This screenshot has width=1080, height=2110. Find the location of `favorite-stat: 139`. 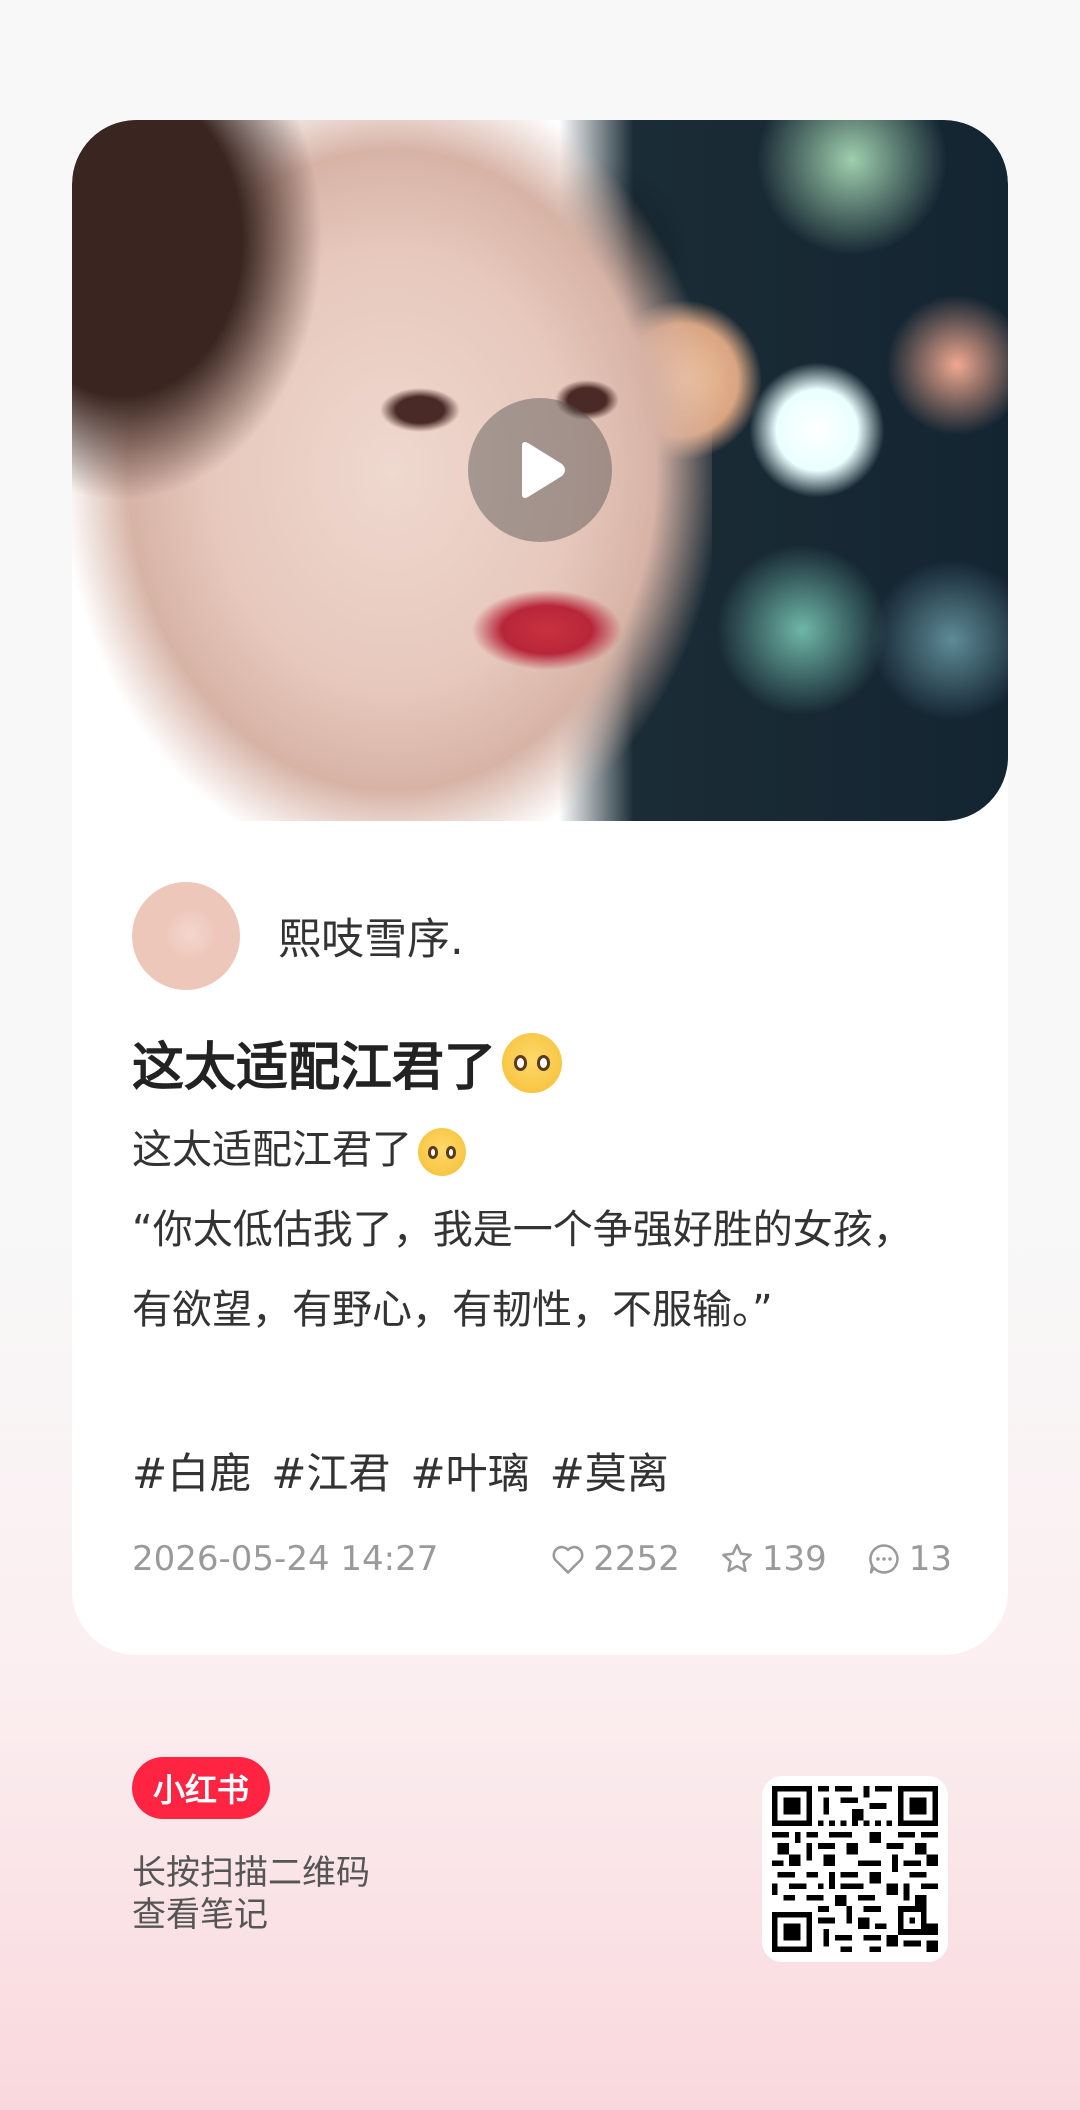

favorite-stat: 139 is located at coordinates (772, 1559).